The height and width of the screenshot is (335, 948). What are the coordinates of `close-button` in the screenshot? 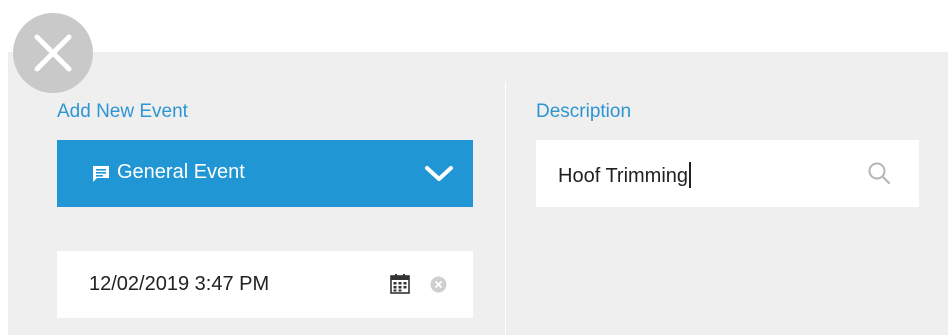 It's located at (53, 53).